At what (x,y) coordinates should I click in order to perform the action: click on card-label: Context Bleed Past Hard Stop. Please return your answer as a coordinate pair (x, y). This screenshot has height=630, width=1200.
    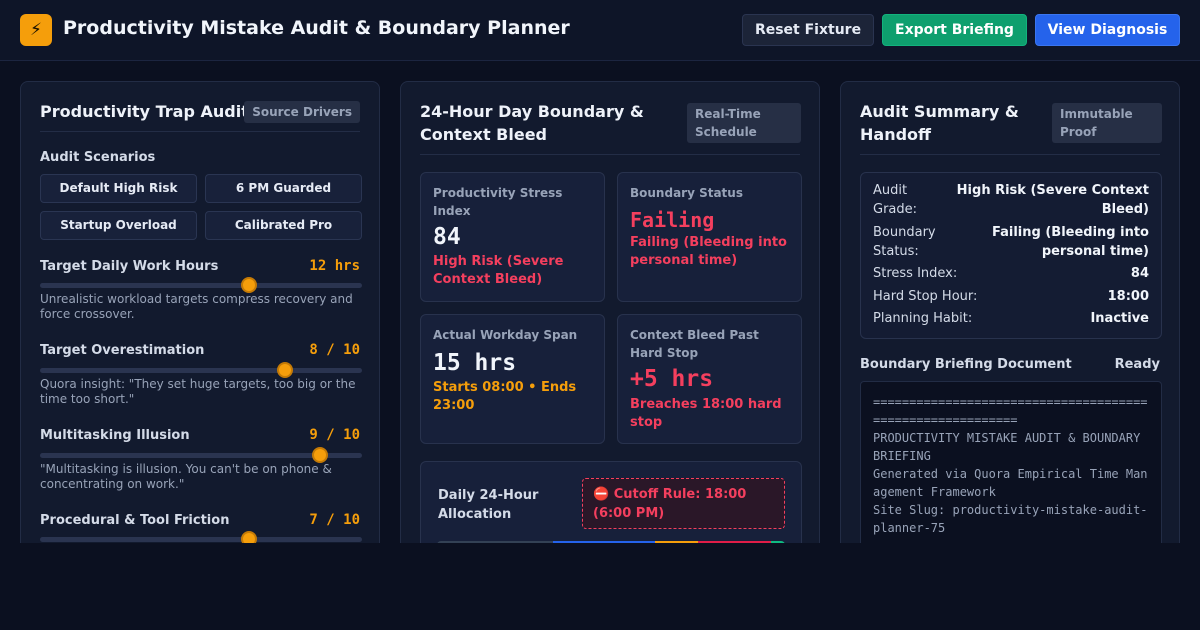
    Looking at the image, I should click on (694, 344).